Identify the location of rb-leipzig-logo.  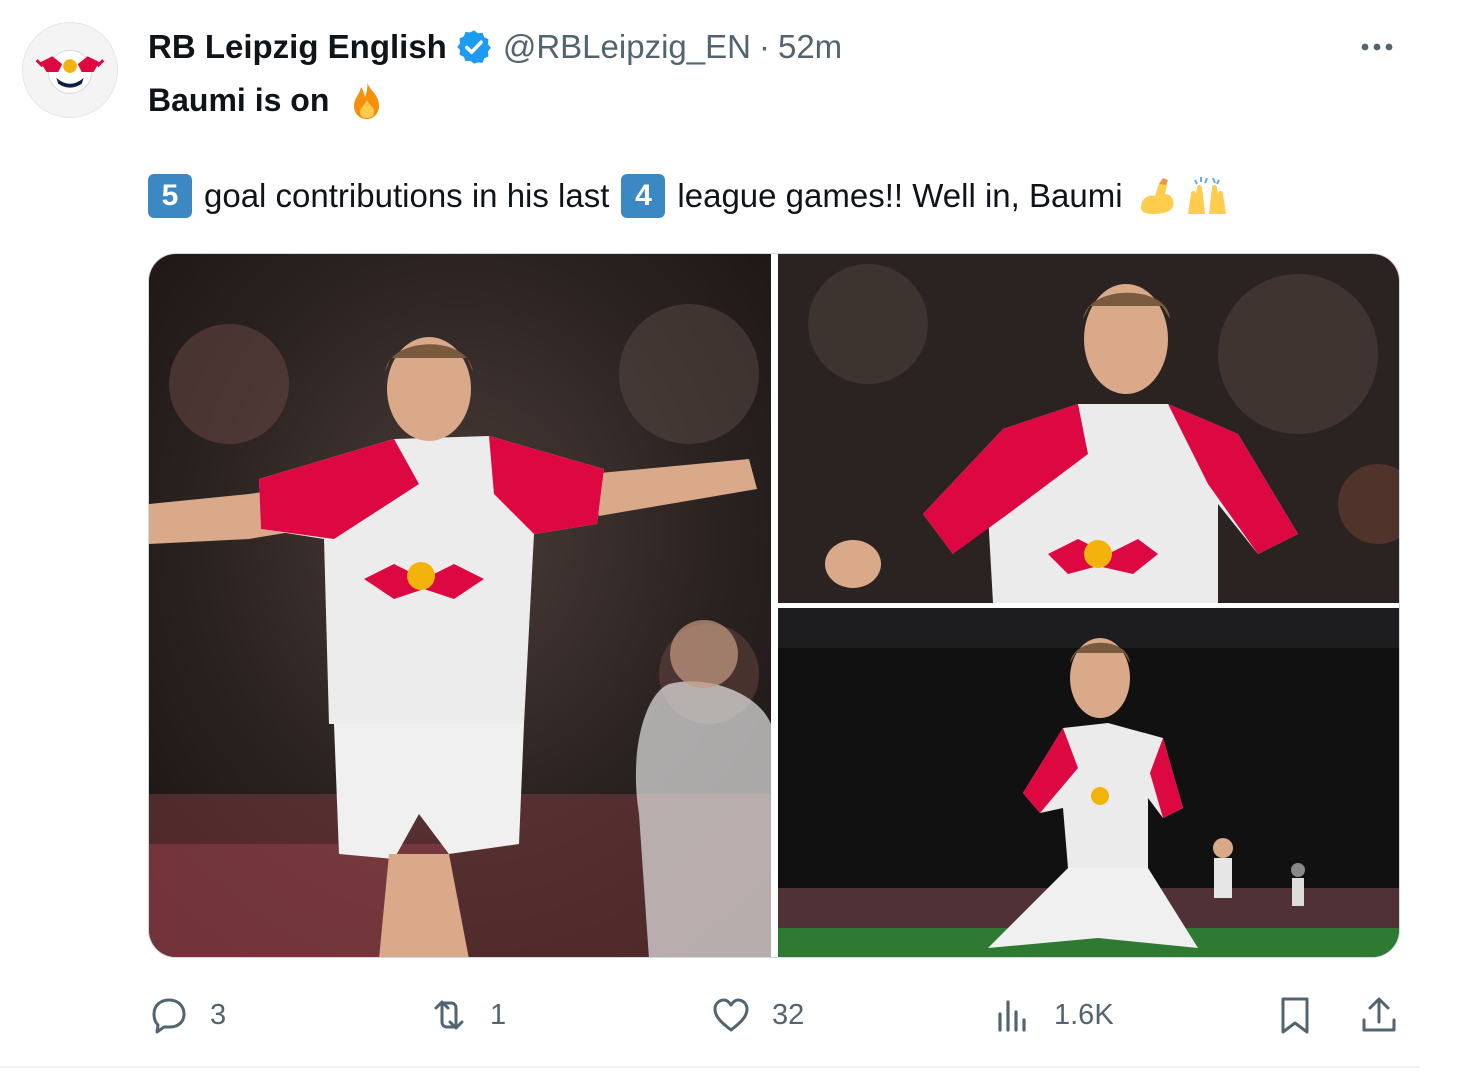
(70, 70).